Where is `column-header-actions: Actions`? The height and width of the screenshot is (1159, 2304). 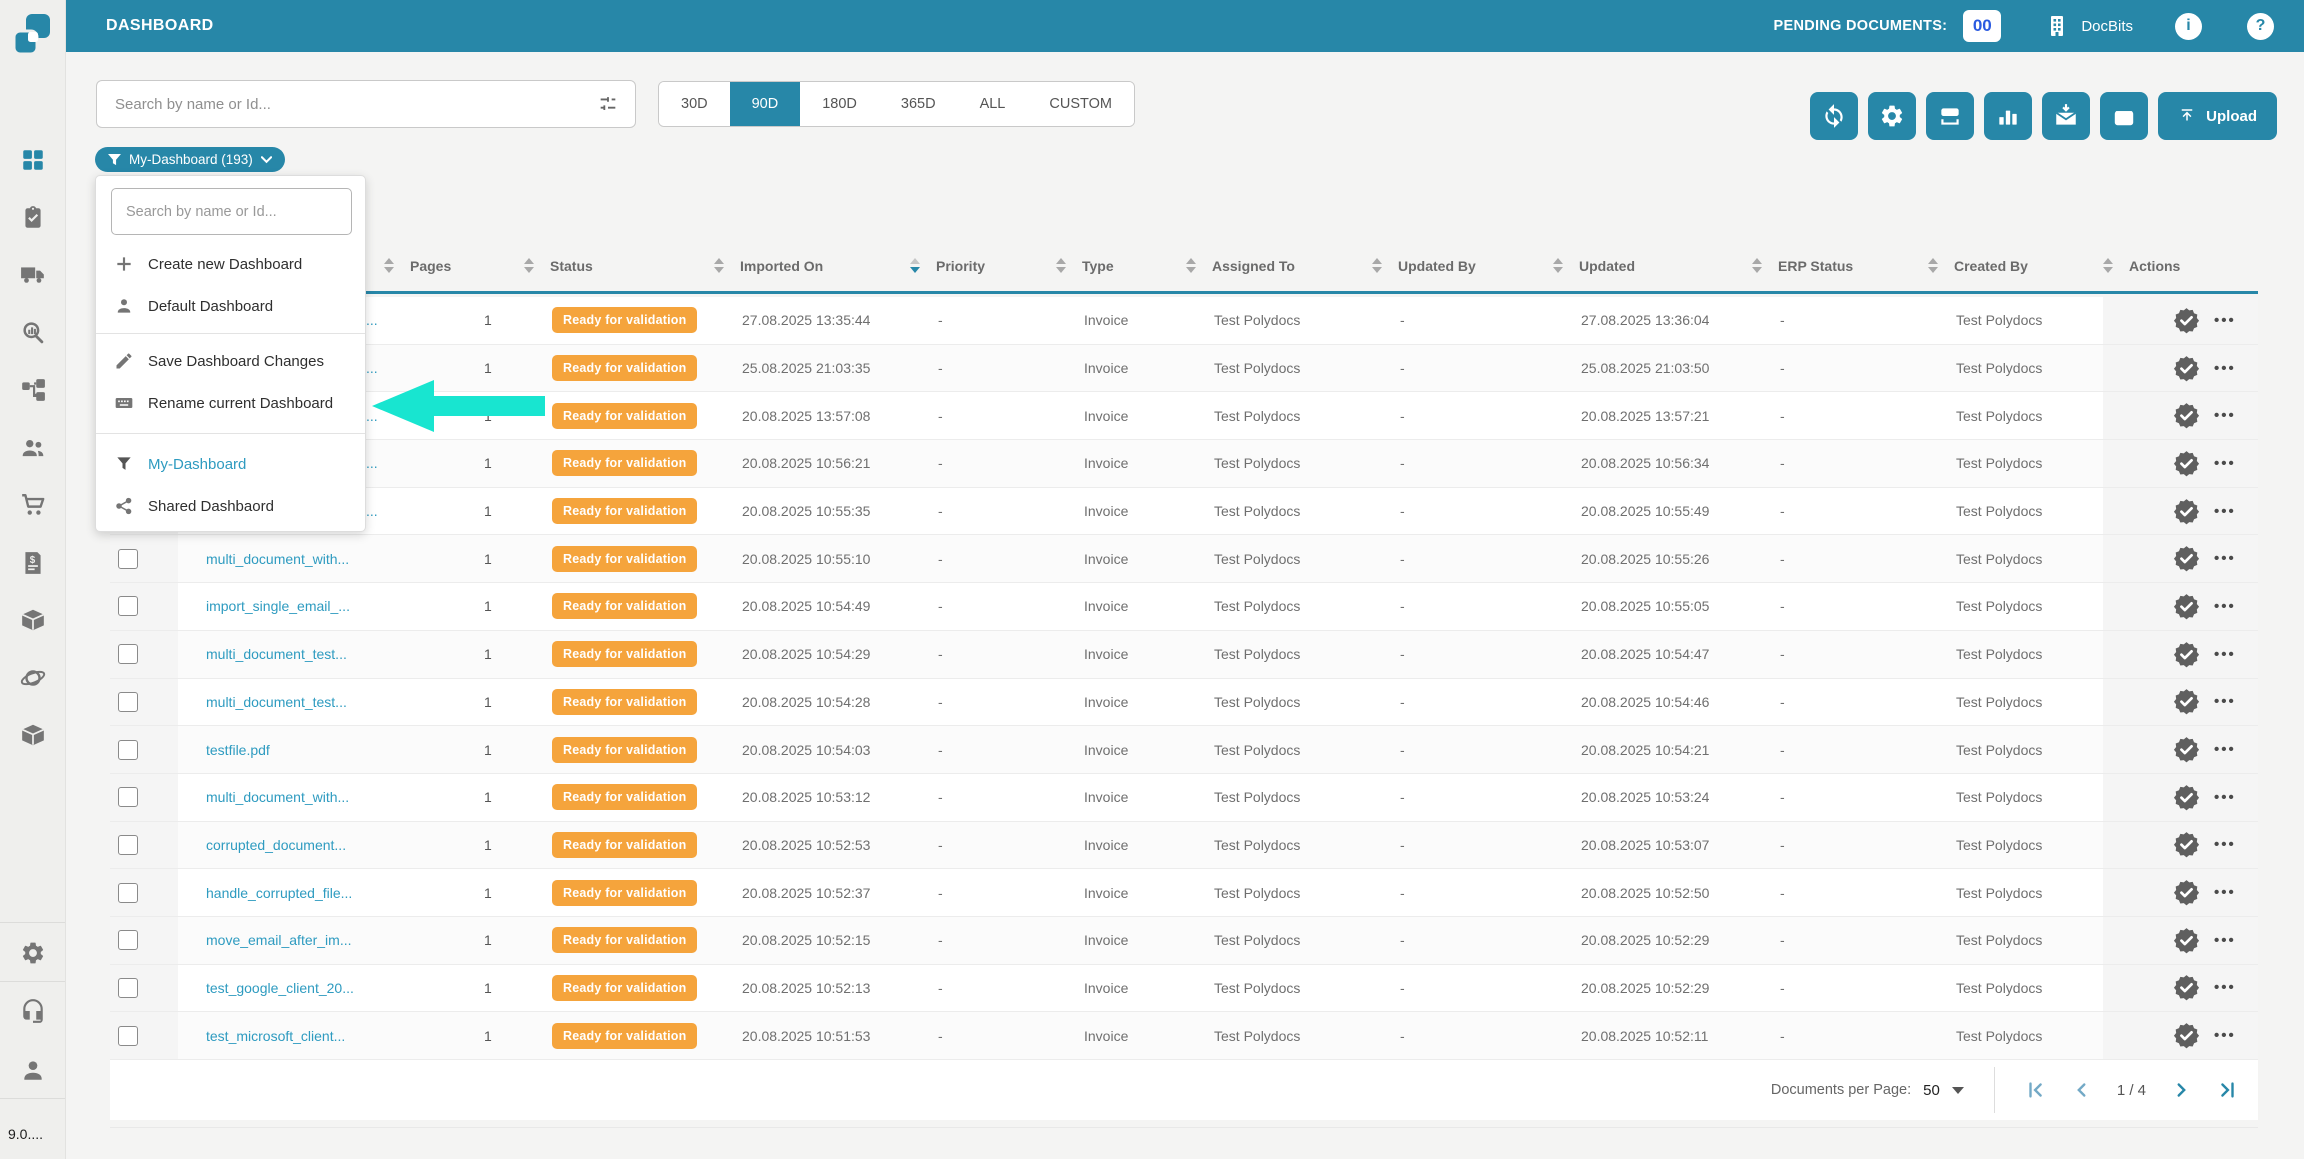
column-header-actions: Actions is located at coordinates (2180, 265).